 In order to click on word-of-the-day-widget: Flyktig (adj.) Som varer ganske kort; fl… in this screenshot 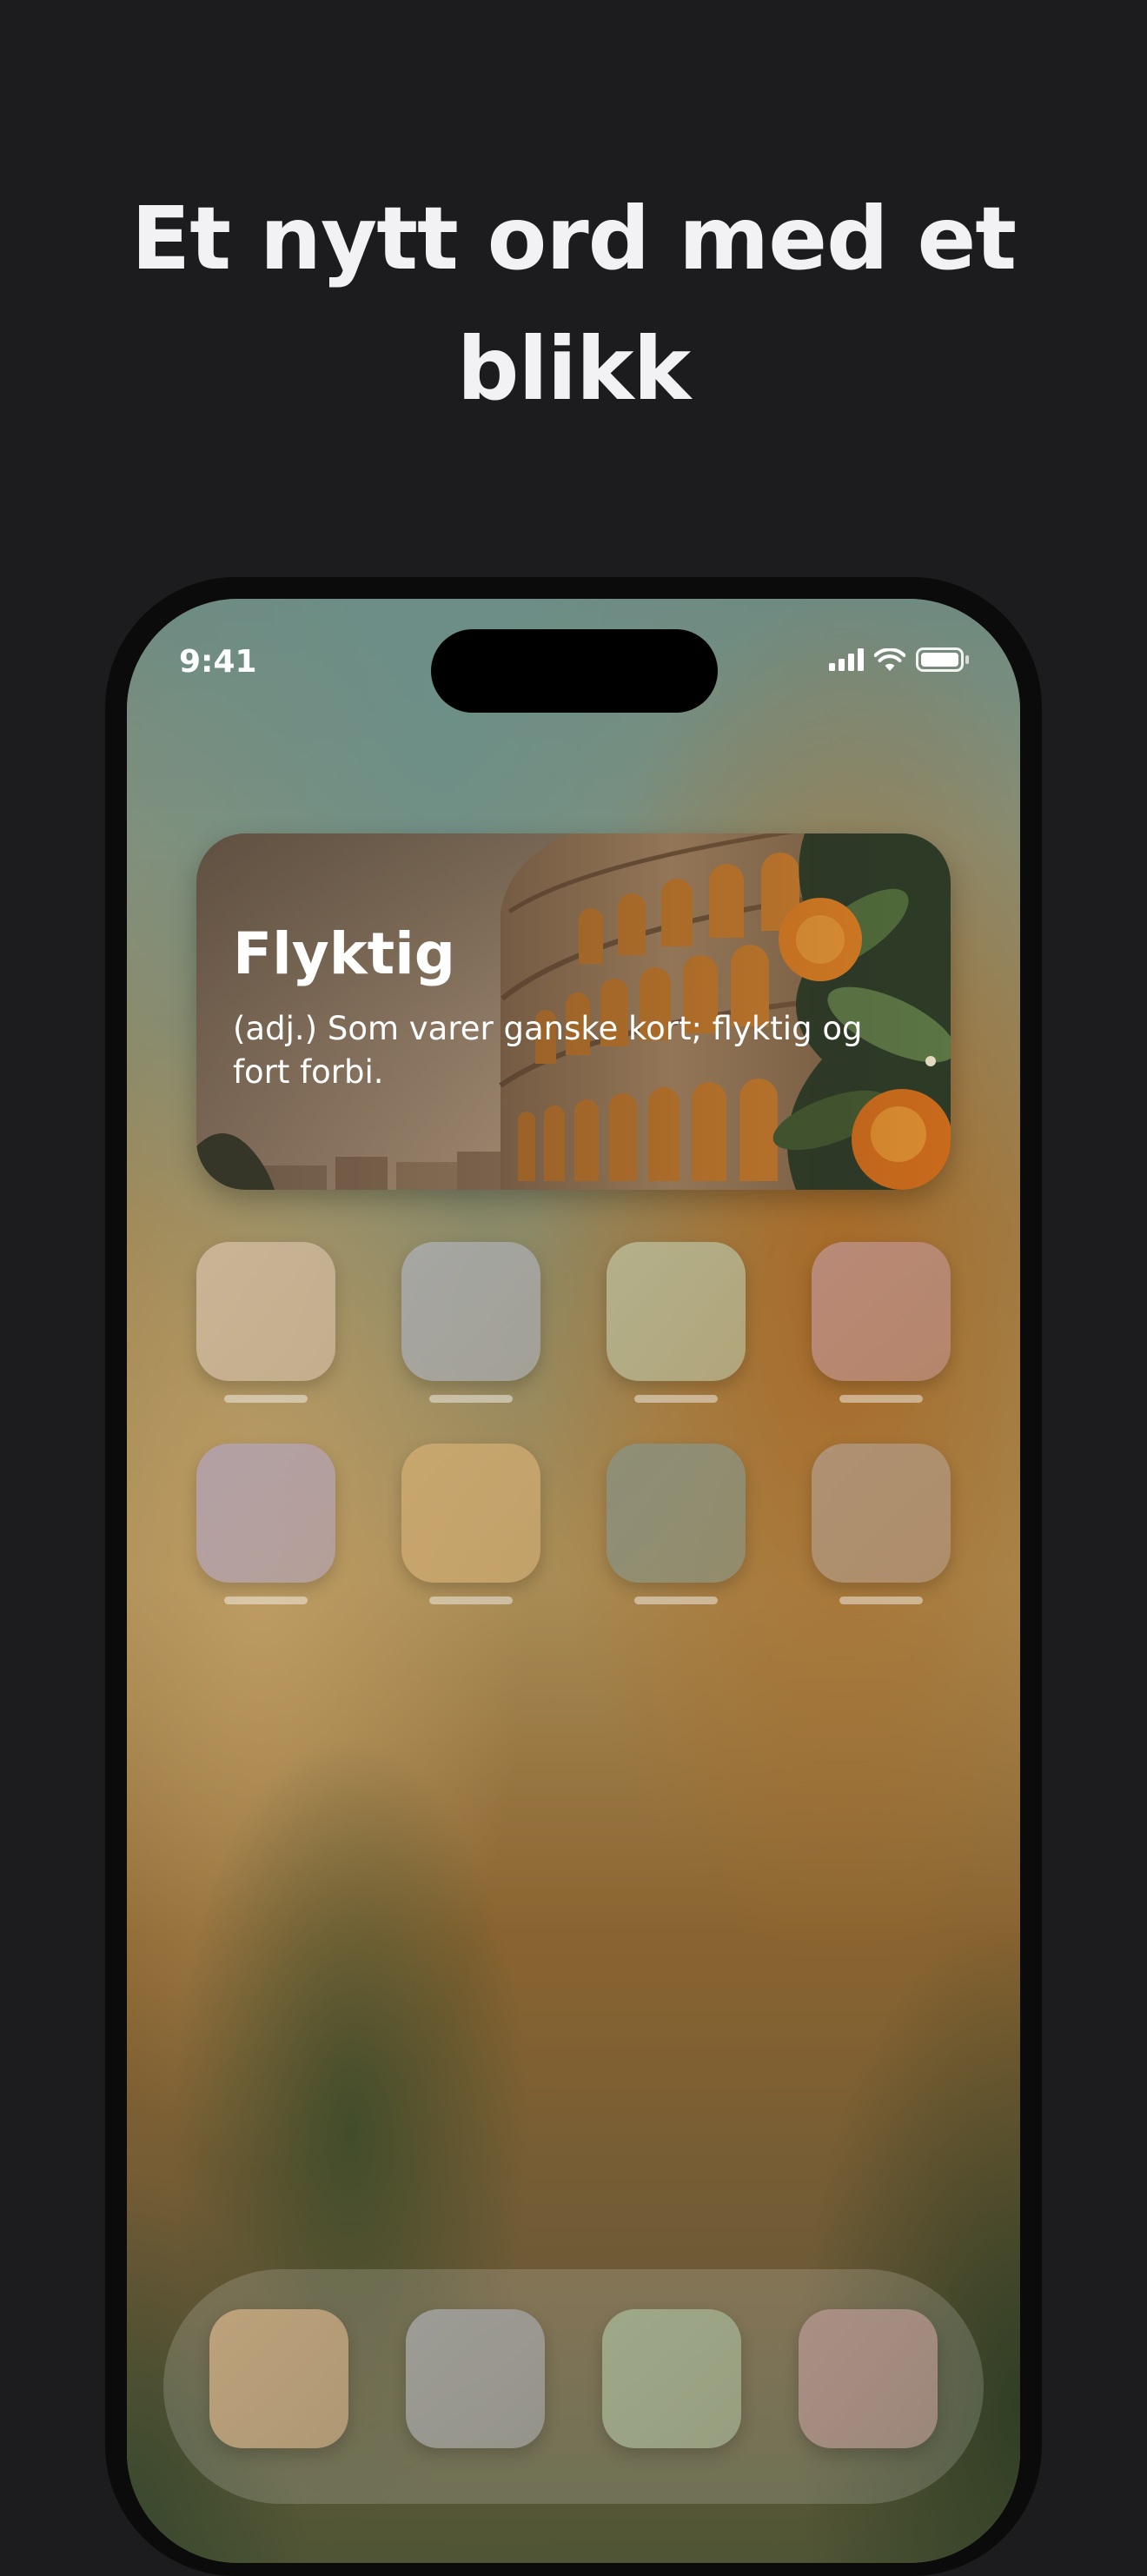, I will do `click(573, 1011)`.